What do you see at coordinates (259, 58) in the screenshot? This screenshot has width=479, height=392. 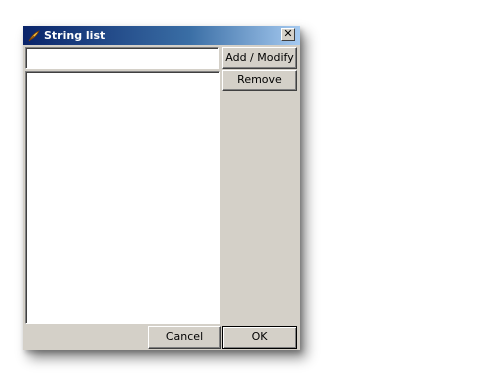 I see `add-modify-button: Add / Modify` at bounding box center [259, 58].